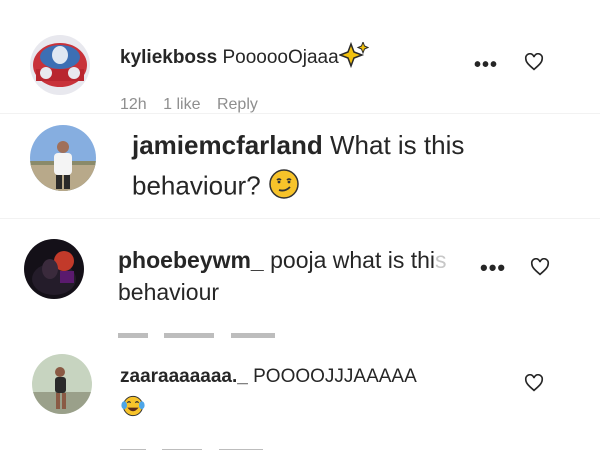 The width and height of the screenshot is (600, 450). Describe the element at coordinates (196, 185) in the screenshot. I see `comment-body-continued: behaviour?` at that location.